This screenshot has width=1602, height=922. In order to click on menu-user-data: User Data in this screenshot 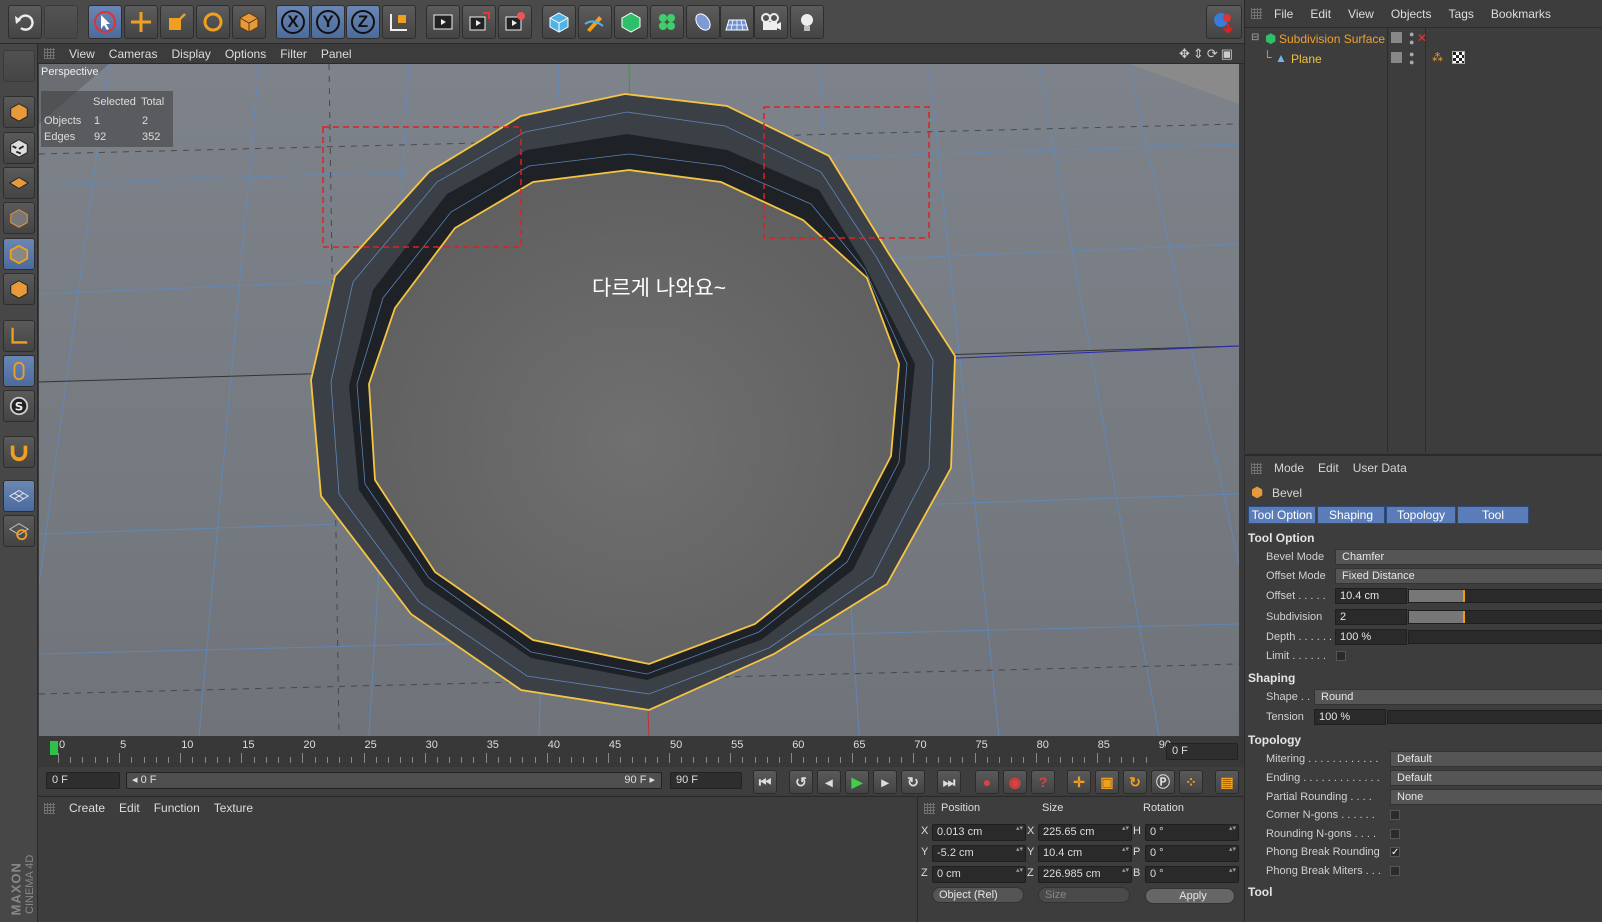, I will do `click(1380, 468)`.